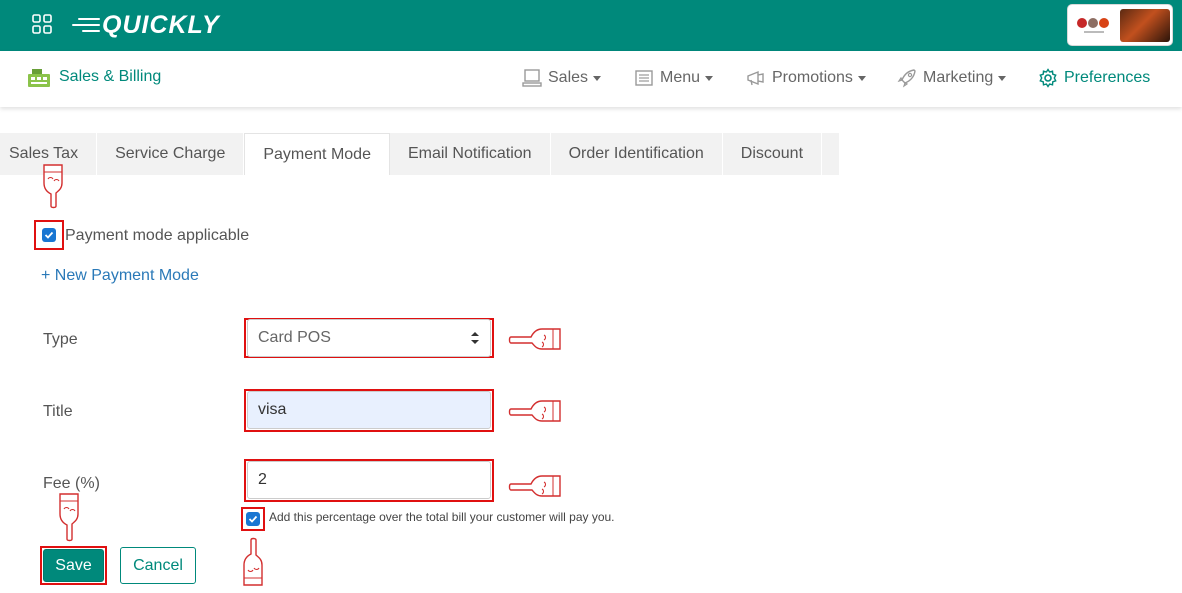  I want to click on save-button: Save, so click(73, 565).